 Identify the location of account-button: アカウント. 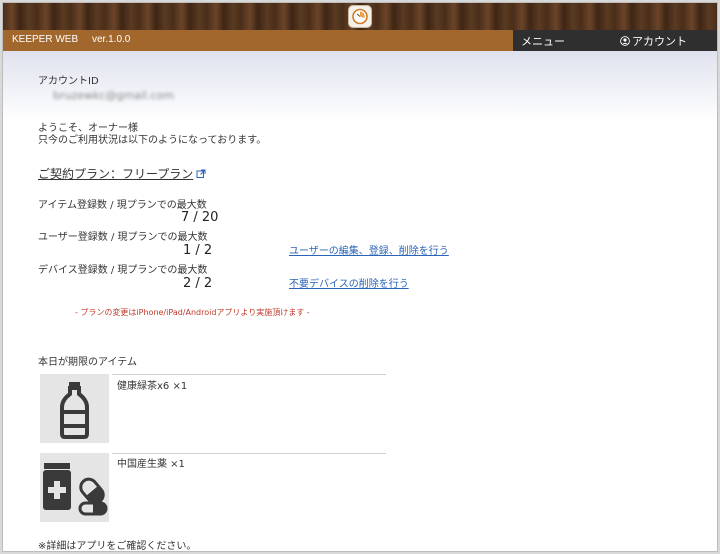
(653, 41).